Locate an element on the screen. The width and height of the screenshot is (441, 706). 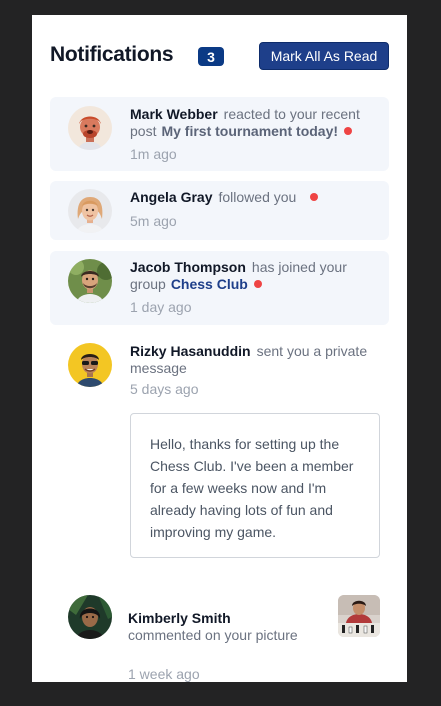
notification-time: 1 day ago is located at coordinates (161, 307).